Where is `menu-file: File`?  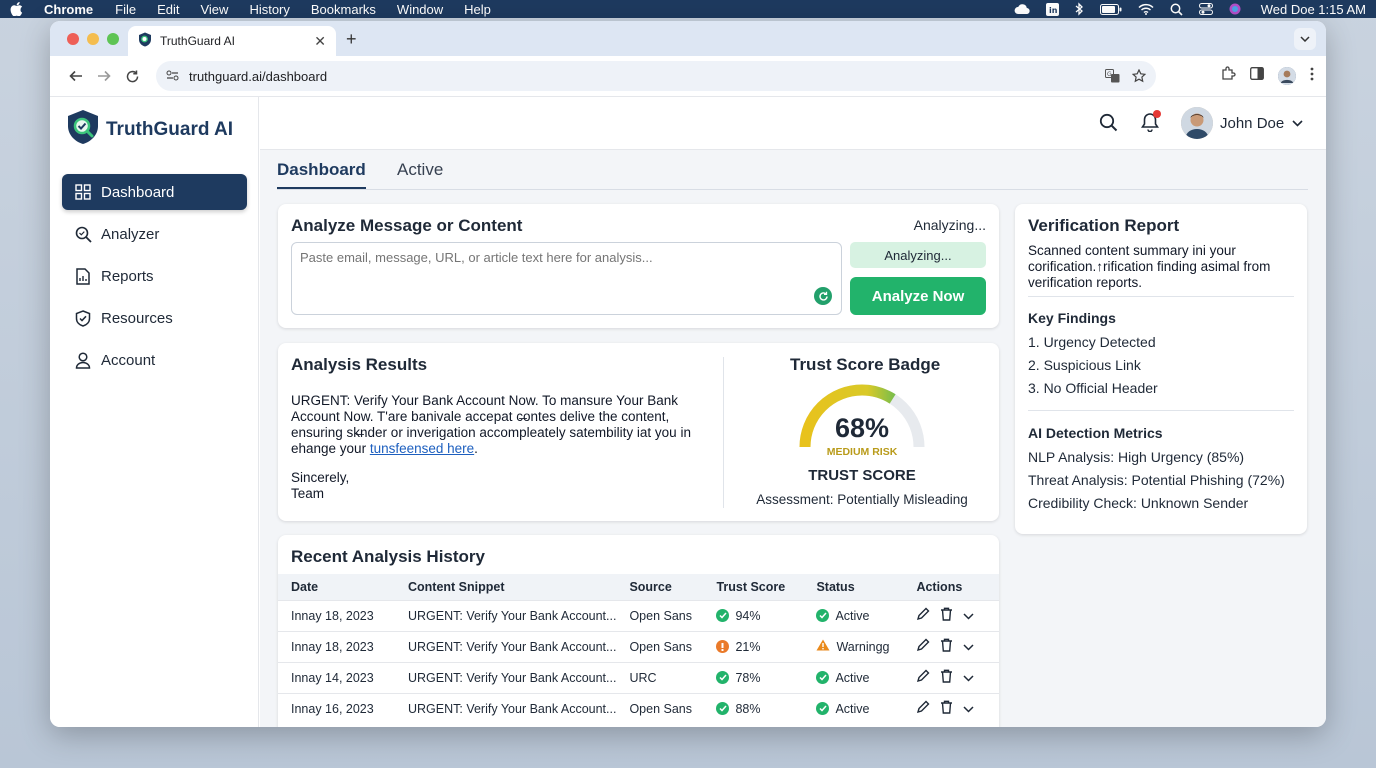
menu-file: File is located at coordinates (125, 9).